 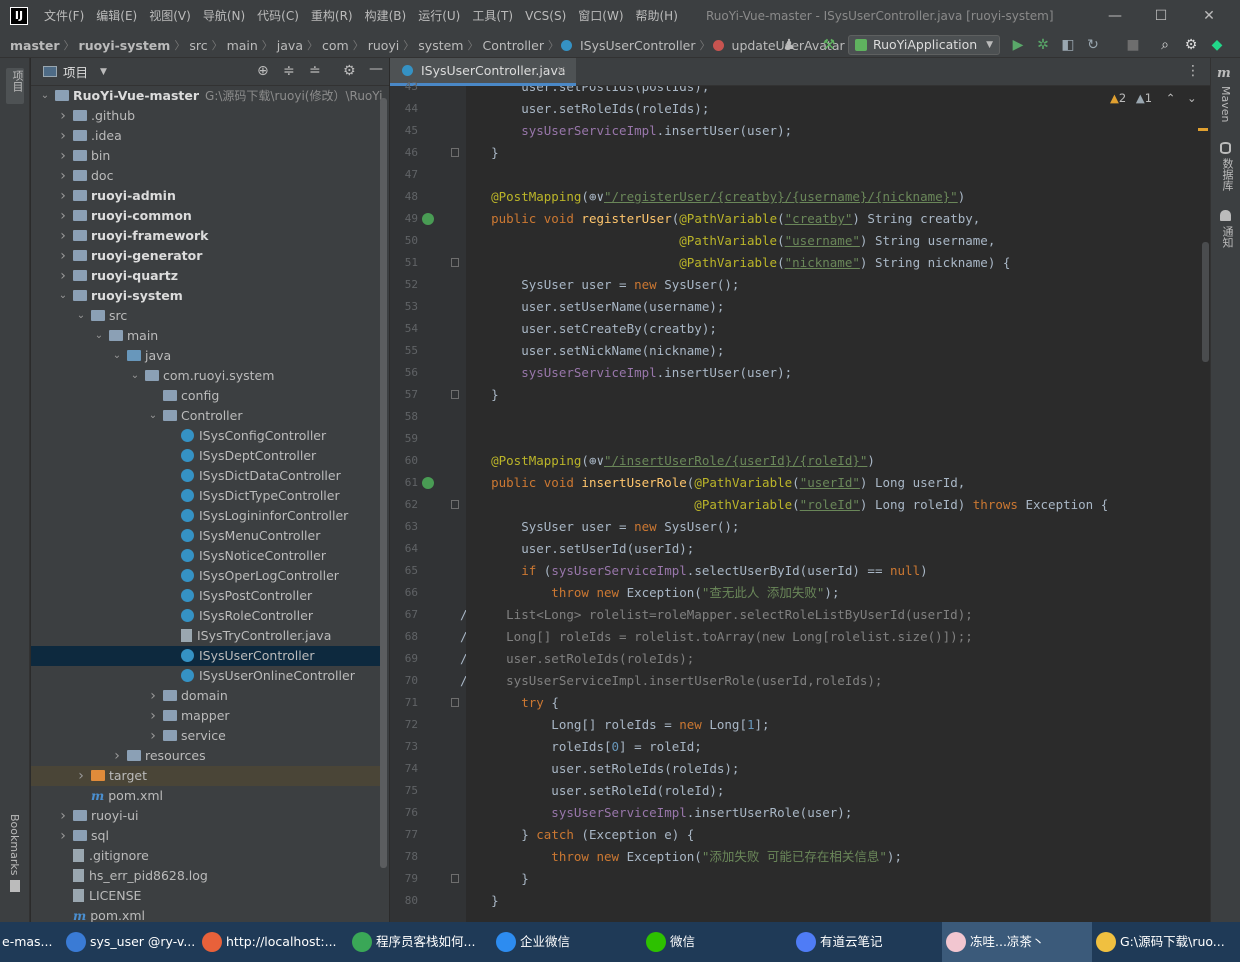 I want to click on taskbar-item: 冻哇...凉茶丶, so click(x=1017, y=942).